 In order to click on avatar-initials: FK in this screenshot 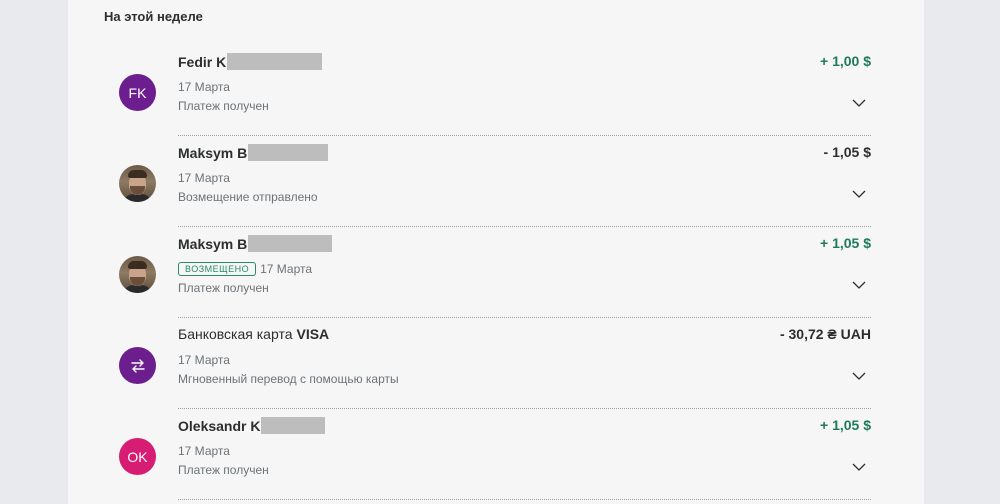, I will do `click(137, 92)`.